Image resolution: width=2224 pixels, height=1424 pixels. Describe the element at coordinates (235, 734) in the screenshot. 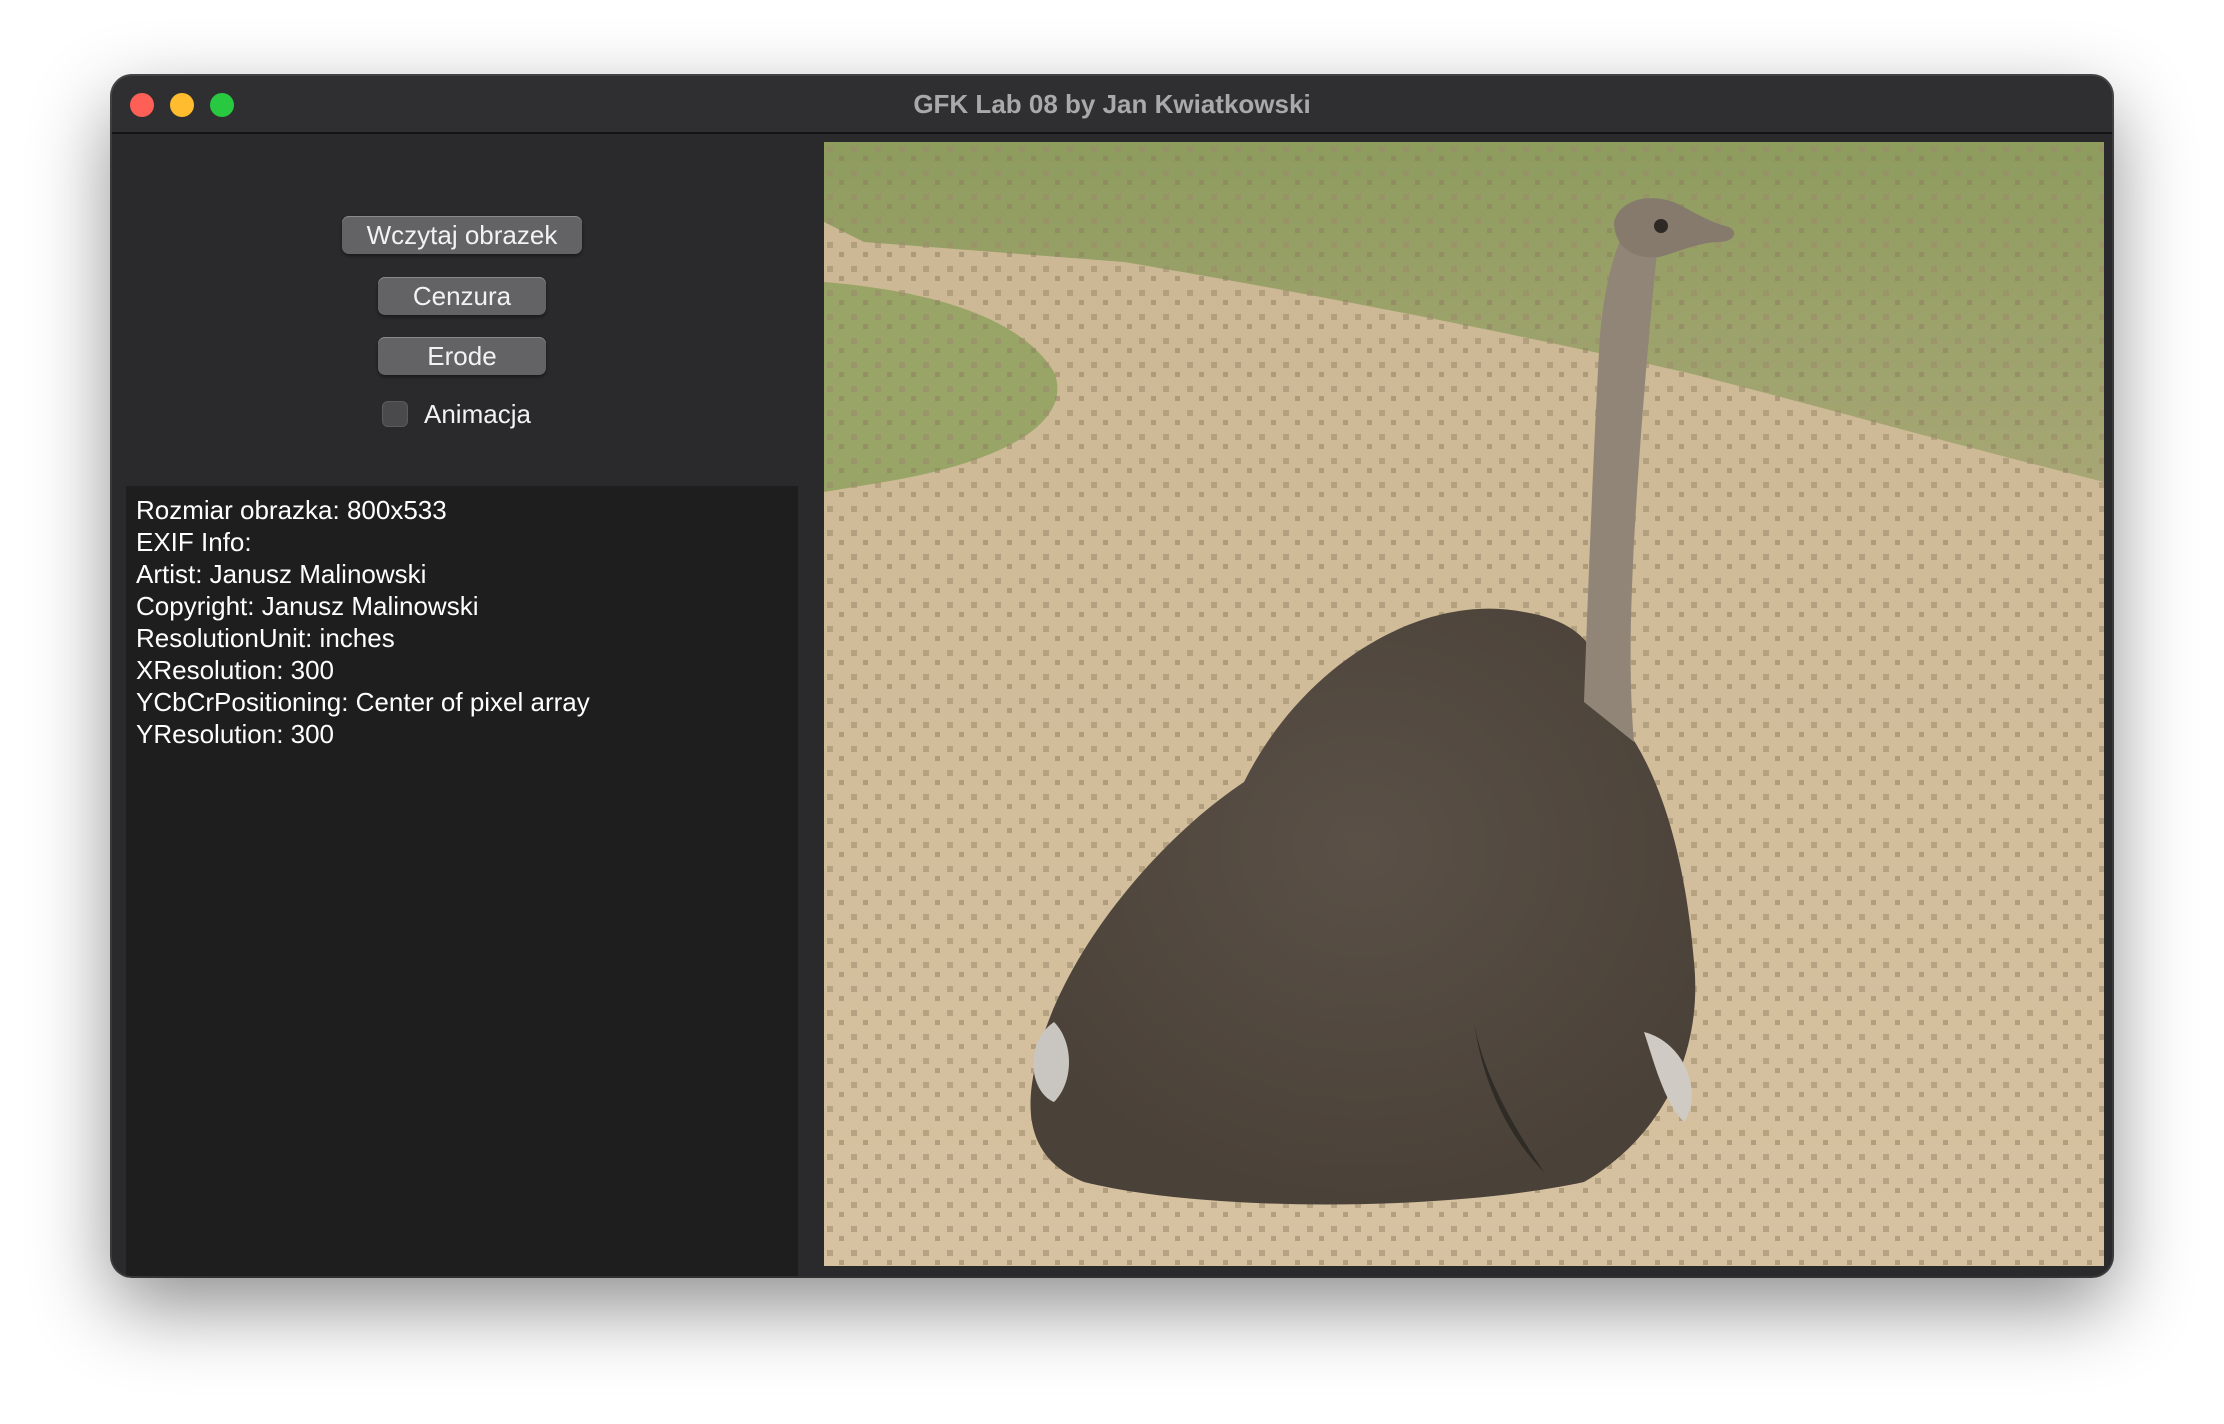

I see `exif-y-resolution: YResolution: 300` at that location.